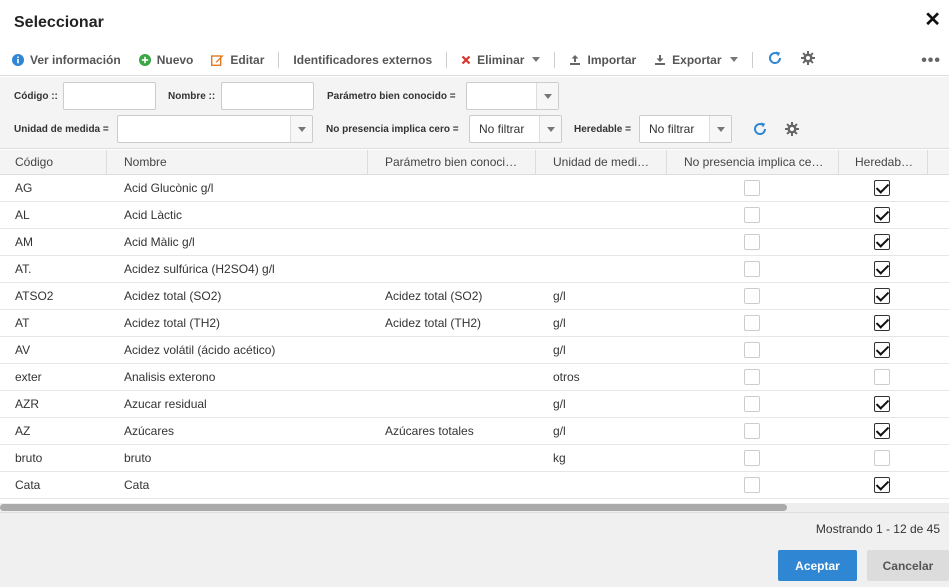 The width and height of the screenshot is (949, 587). Describe the element at coordinates (685, 129) in the screenshot. I see `heredable-filter-select: No filtrar` at that location.